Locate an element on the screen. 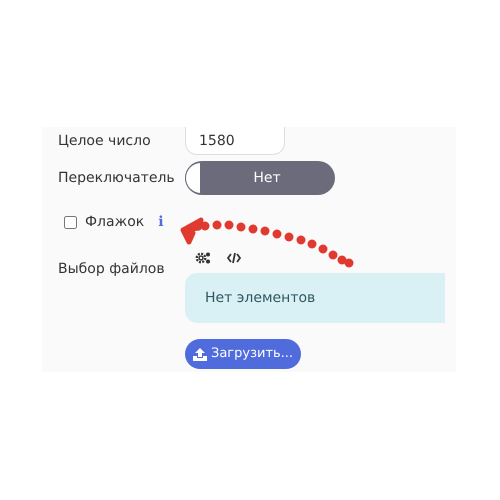 The width and height of the screenshot is (500, 500). toggle-switch: Нет is located at coordinates (260, 178).